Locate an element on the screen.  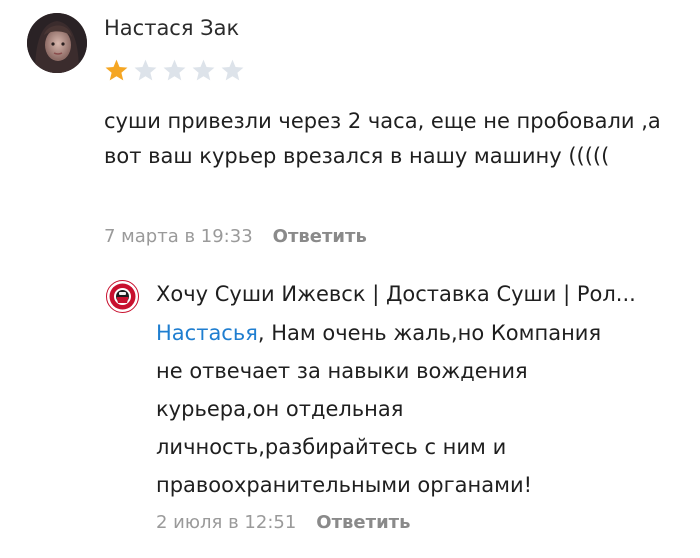
reply-button: Ответить is located at coordinates (320, 236).